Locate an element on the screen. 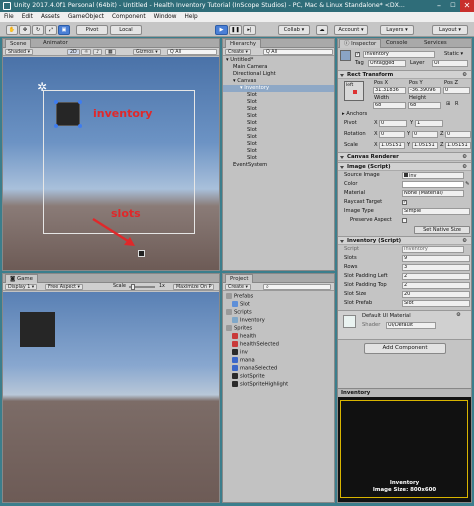  layer-dropdown: UI is located at coordinates (450, 63).